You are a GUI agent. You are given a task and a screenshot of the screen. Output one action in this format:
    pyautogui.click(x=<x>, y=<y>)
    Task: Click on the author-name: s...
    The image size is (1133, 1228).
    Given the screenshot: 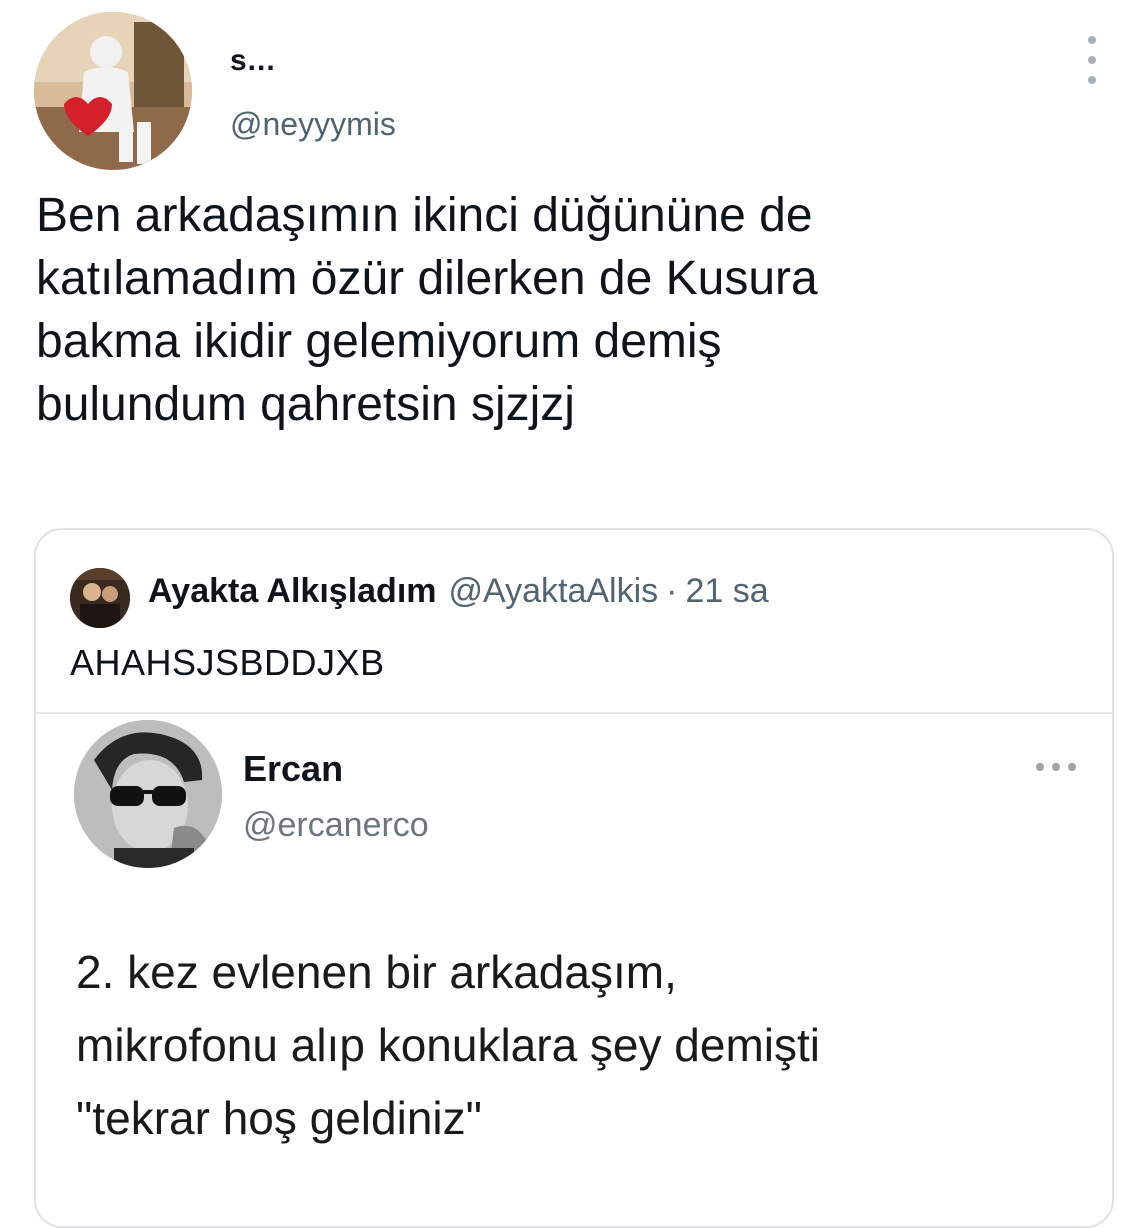 What is the action you would take?
    pyautogui.click(x=253, y=61)
    